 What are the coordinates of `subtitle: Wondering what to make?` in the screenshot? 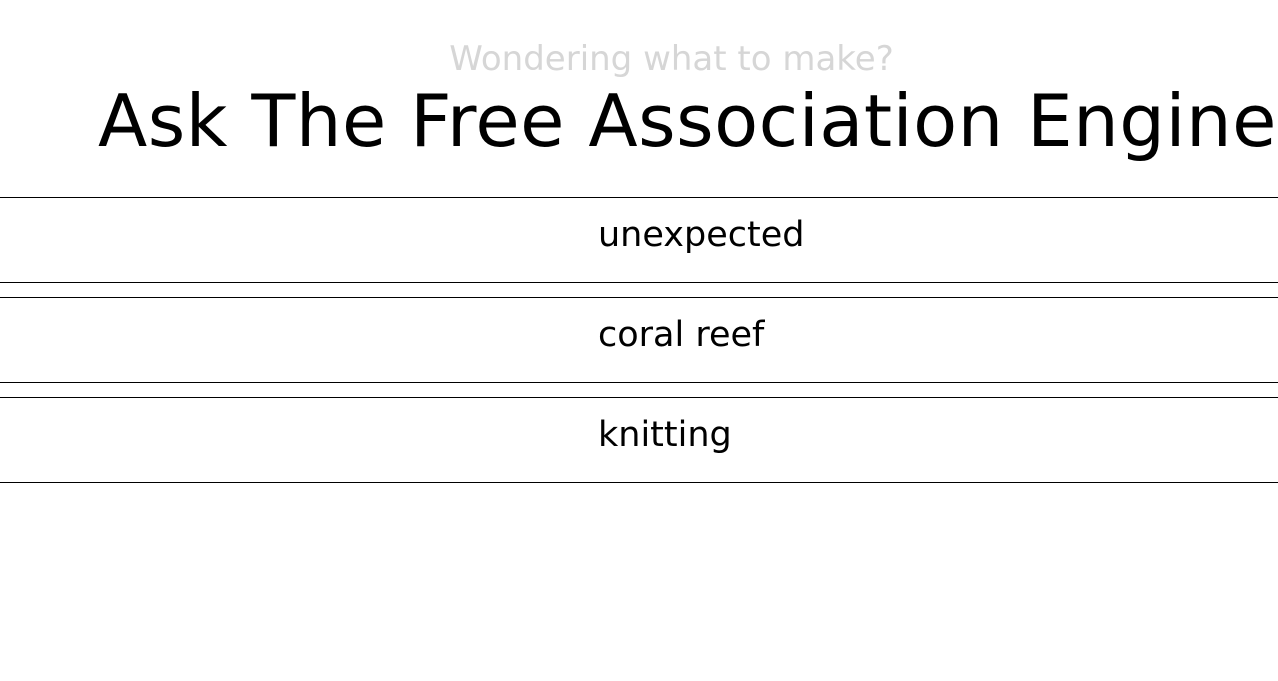 It's located at (671, 59).